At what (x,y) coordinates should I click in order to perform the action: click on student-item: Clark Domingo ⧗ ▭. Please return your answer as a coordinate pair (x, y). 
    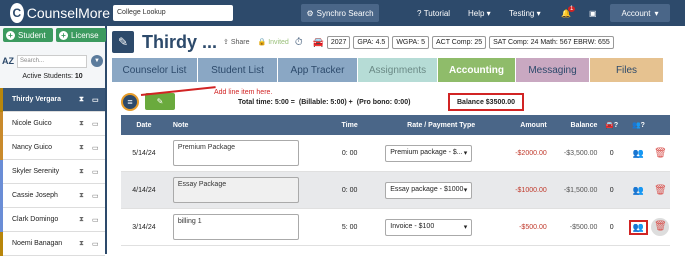
    Looking at the image, I should click on (52, 219).